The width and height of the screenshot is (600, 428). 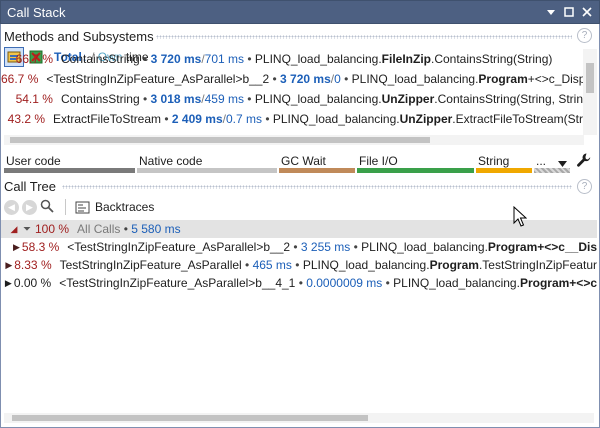 I want to click on subsystem-gc-wait: GC Wait, so click(x=317, y=162).